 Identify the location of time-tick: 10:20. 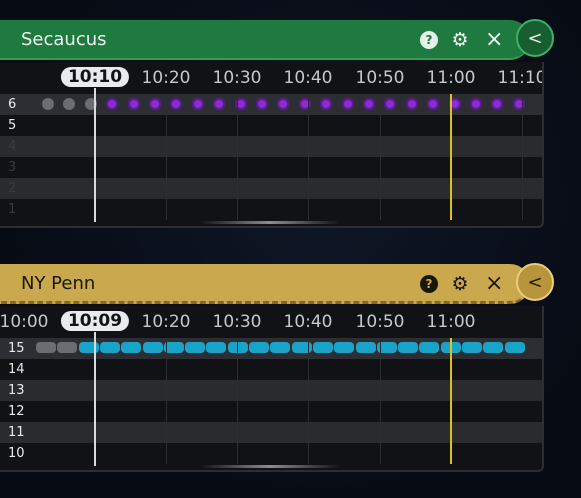
(166, 78).